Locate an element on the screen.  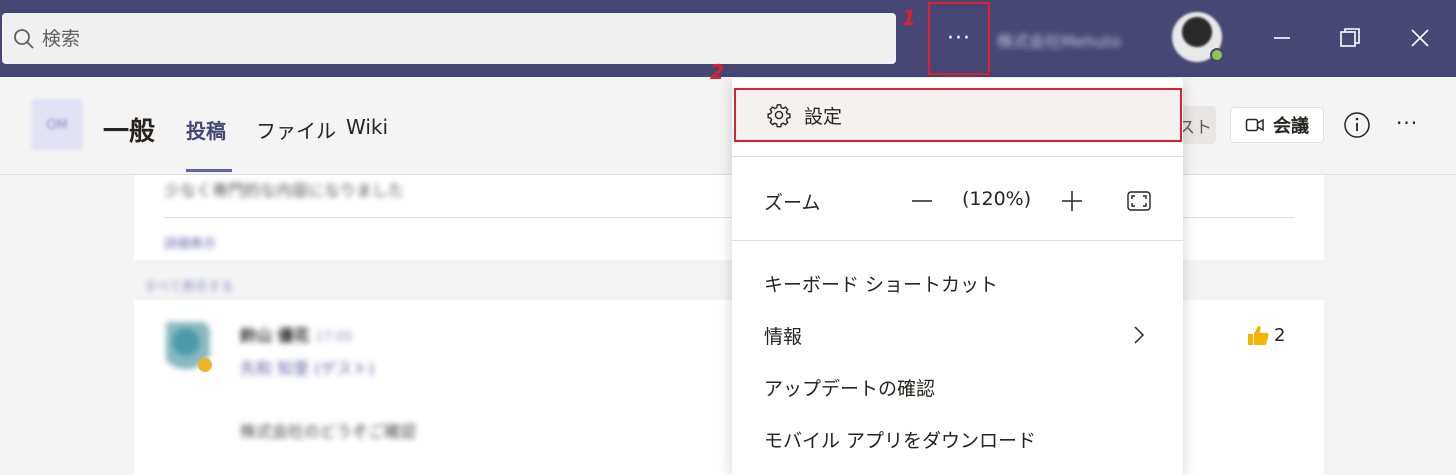
message-author: 鈴山 優花 17:05 is located at coordinates (296, 334).